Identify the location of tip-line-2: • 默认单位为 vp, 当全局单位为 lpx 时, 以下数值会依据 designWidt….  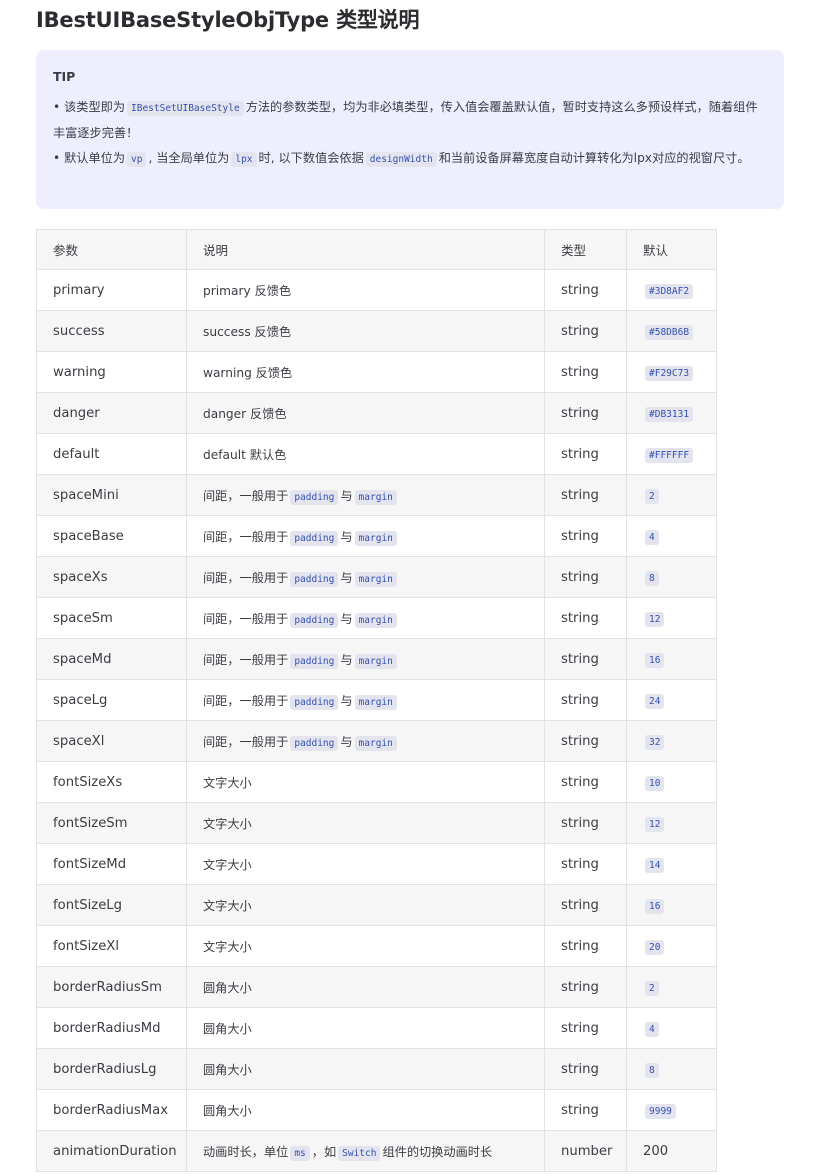
(410, 159).